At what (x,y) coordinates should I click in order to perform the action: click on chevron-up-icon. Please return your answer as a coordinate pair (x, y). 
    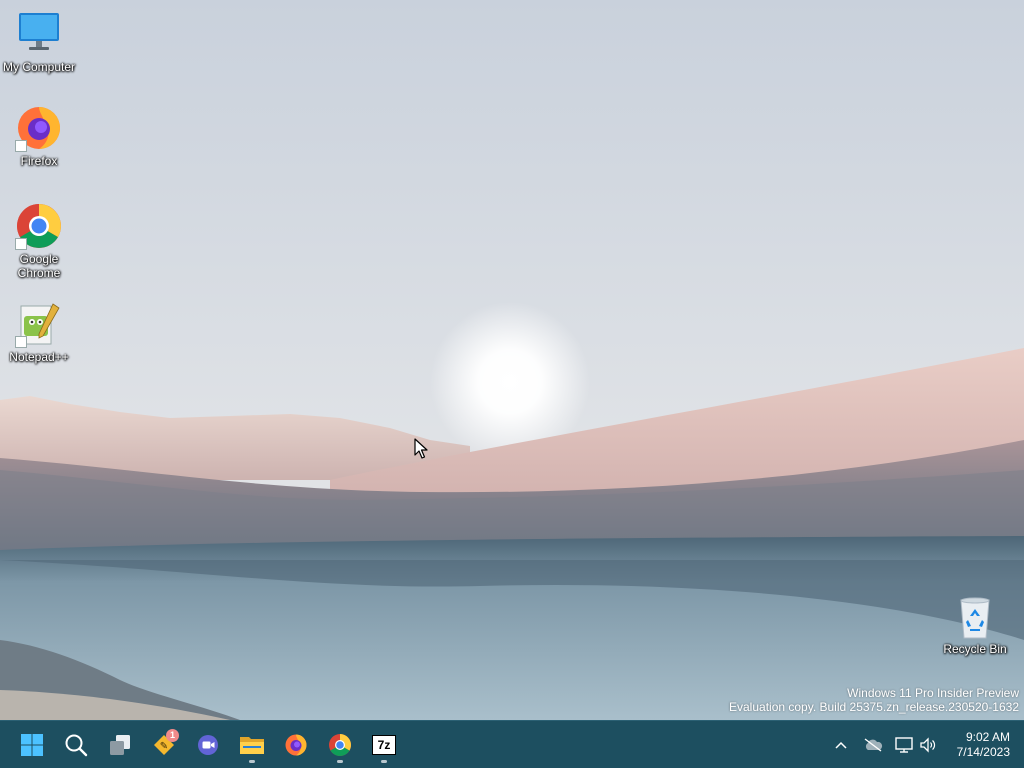
    Looking at the image, I should click on (841, 745).